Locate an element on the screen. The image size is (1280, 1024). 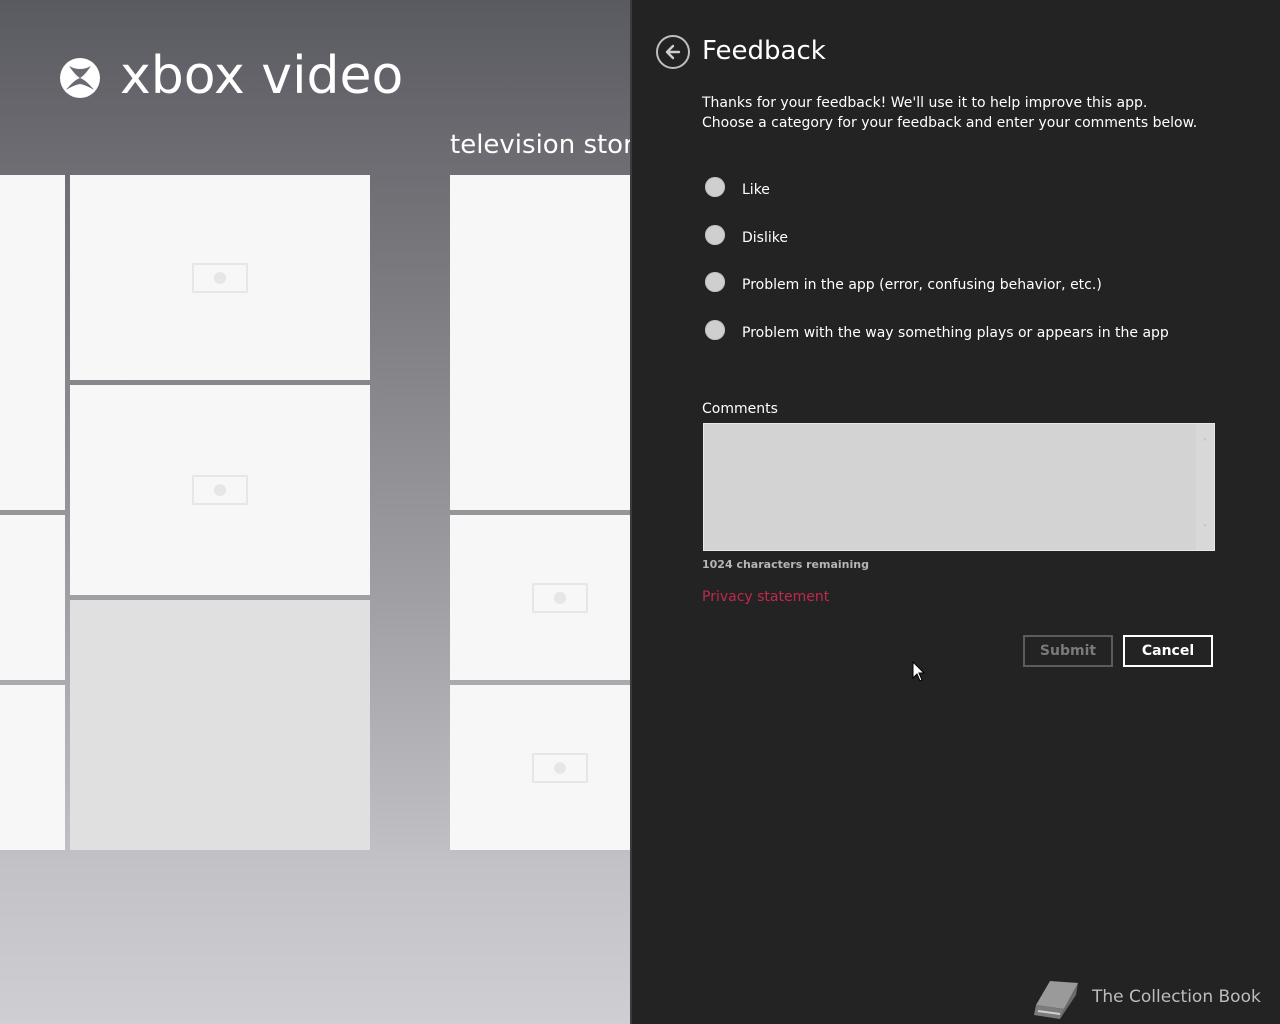
watermark-text: The Collection Book is located at coordinates (1176, 997).